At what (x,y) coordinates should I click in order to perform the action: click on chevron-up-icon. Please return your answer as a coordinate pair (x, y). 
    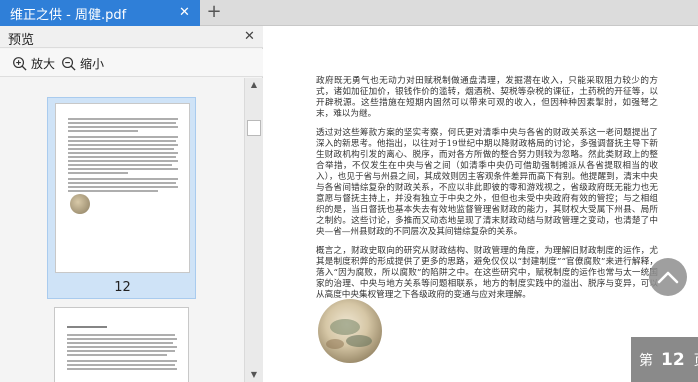
    Looking at the image, I should click on (668, 277).